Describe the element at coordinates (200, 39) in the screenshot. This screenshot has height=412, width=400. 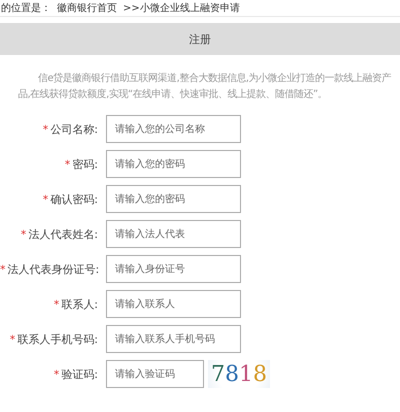
I see `page-title: 注册` at that location.